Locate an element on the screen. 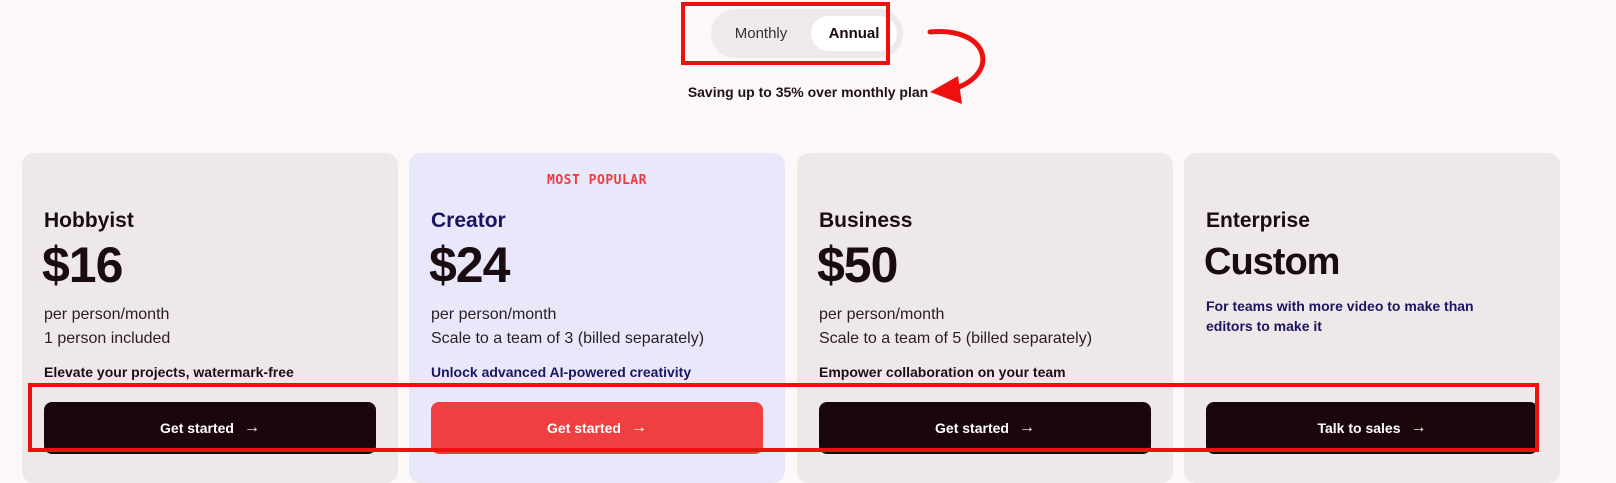 The height and width of the screenshot is (483, 1616). billing-toggle: Monthly Annual is located at coordinates (807, 33).